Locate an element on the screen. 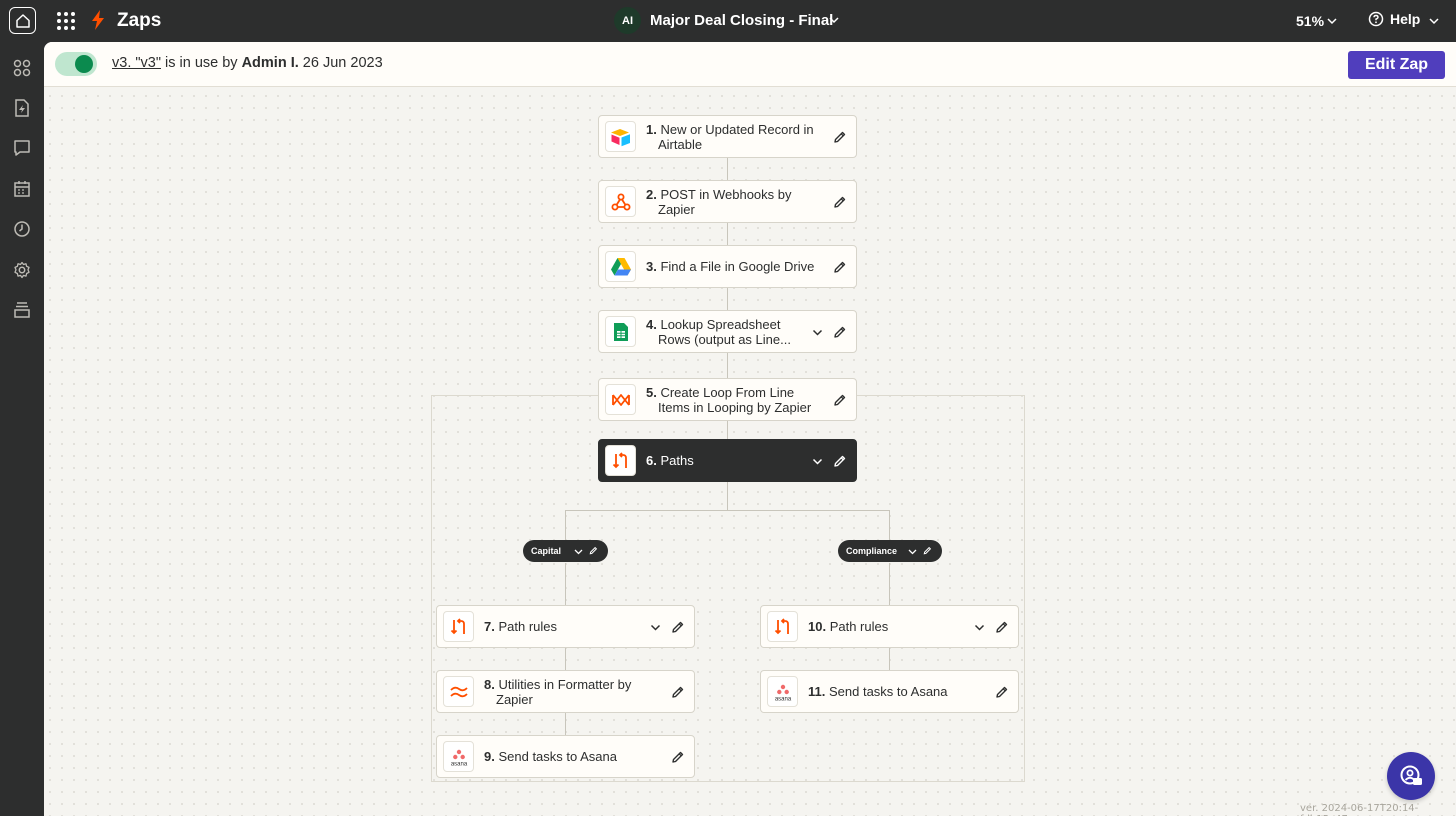 The image size is (1456, 816). svg-text: asana is located at coordinates (782, 699).